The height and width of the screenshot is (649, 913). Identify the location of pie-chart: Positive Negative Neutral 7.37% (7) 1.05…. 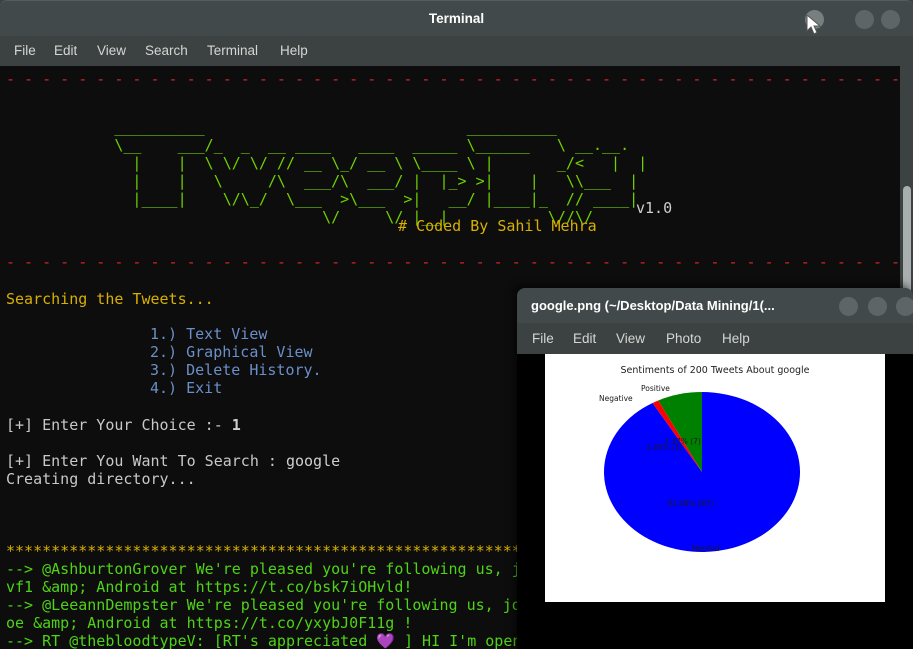
(699, 468).